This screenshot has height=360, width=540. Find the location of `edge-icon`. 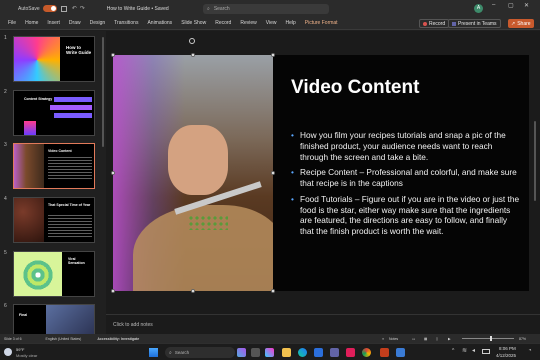

edge-icon is located at coordinates (302, 352).